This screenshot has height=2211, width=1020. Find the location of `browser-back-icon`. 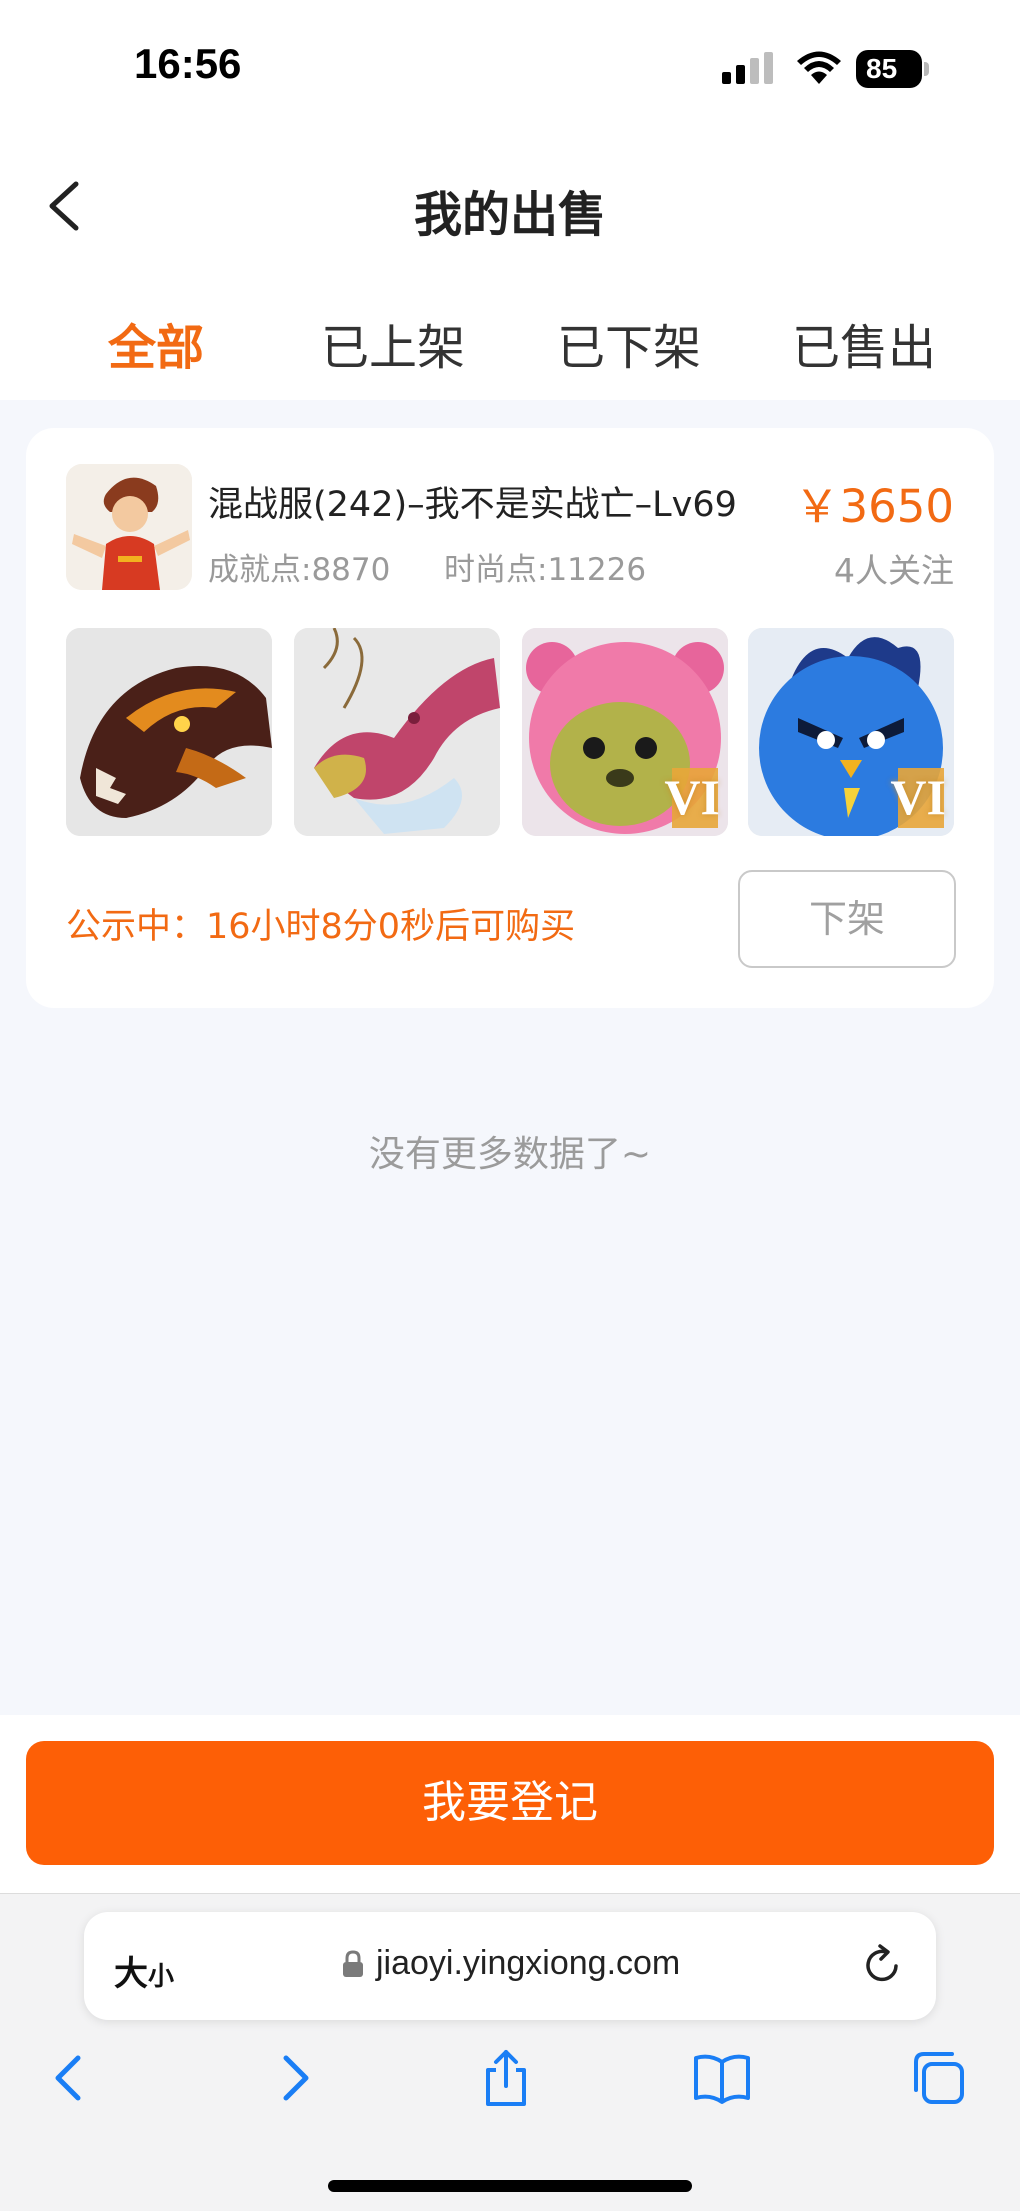

browser-back-icon is located at coordinates (70, 2078).